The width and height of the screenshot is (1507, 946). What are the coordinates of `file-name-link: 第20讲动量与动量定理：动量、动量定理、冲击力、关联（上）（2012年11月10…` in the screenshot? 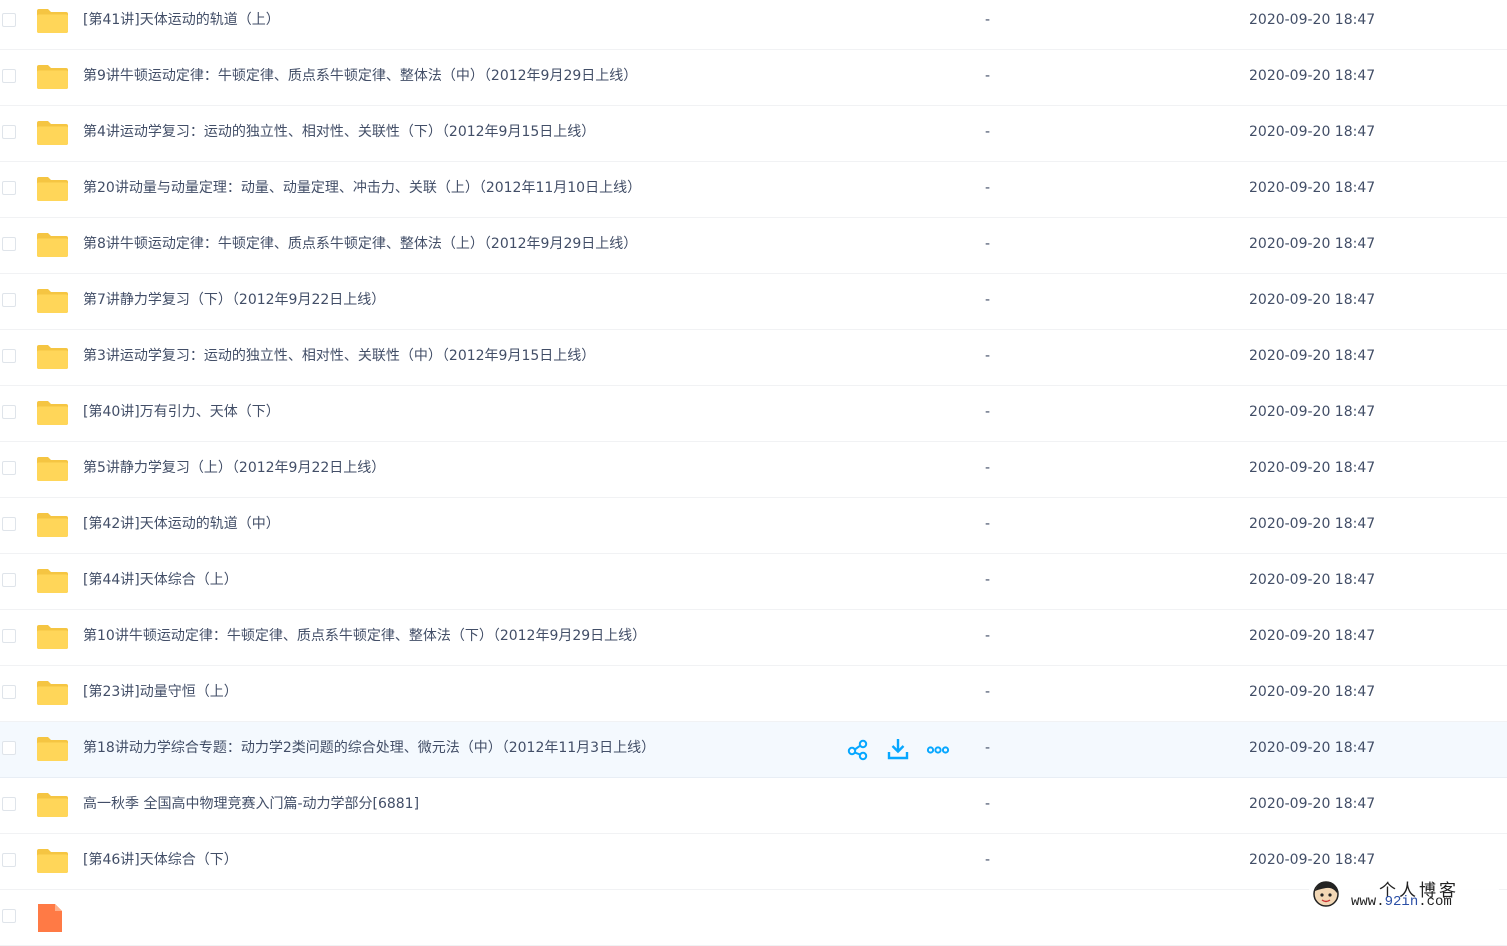 It's located at (362, 188).